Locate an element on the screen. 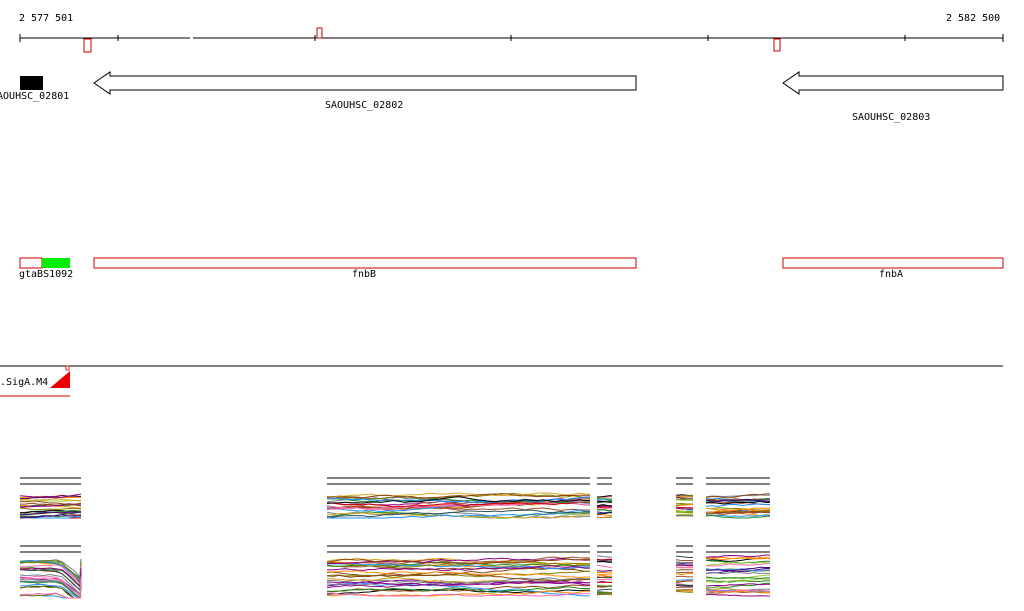  gene-saouhsc-02801-block is located at coordinates (31, 83).